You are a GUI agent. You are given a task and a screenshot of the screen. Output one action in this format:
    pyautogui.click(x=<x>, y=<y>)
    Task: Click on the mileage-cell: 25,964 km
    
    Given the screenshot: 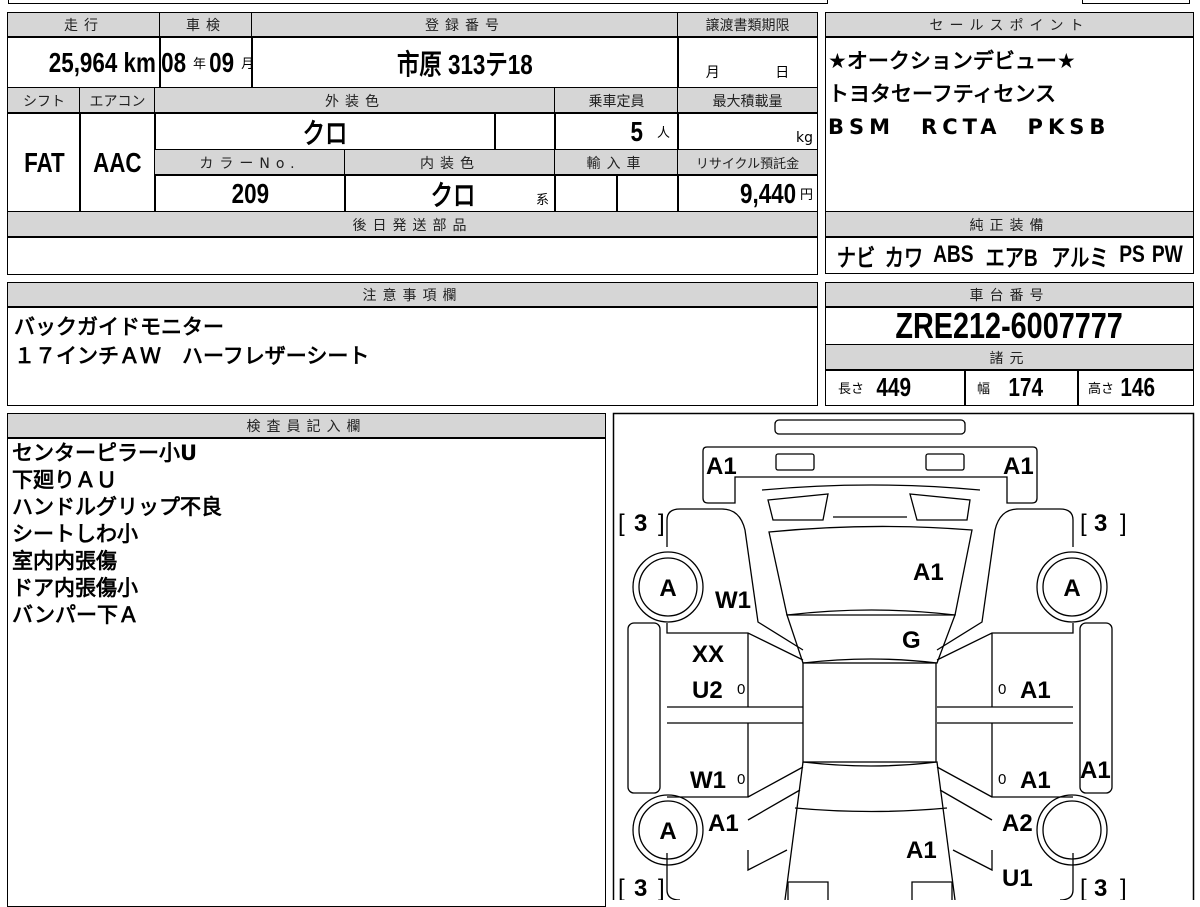 What is the action you would take?
    pyautogui.click(x=84, y=62)
    